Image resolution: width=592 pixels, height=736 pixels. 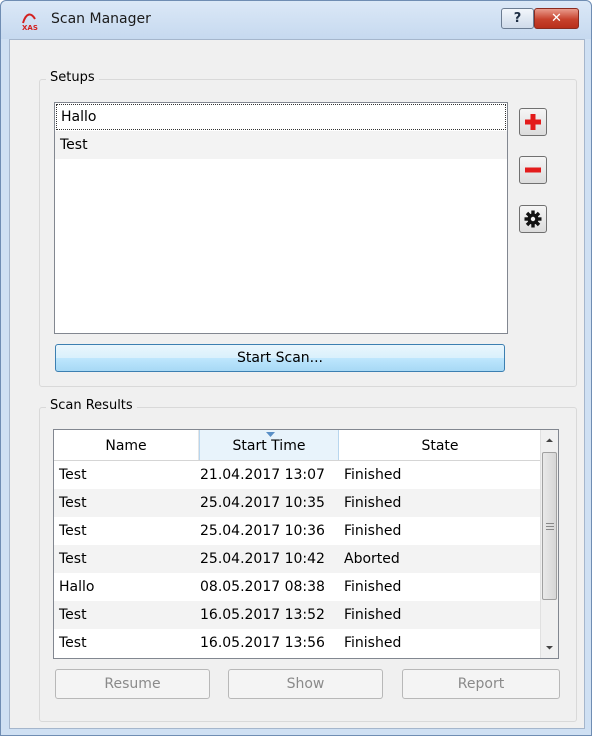 I want to click on cell-start-time: 21.04.2017 13:07, so click(x=262, y=475).